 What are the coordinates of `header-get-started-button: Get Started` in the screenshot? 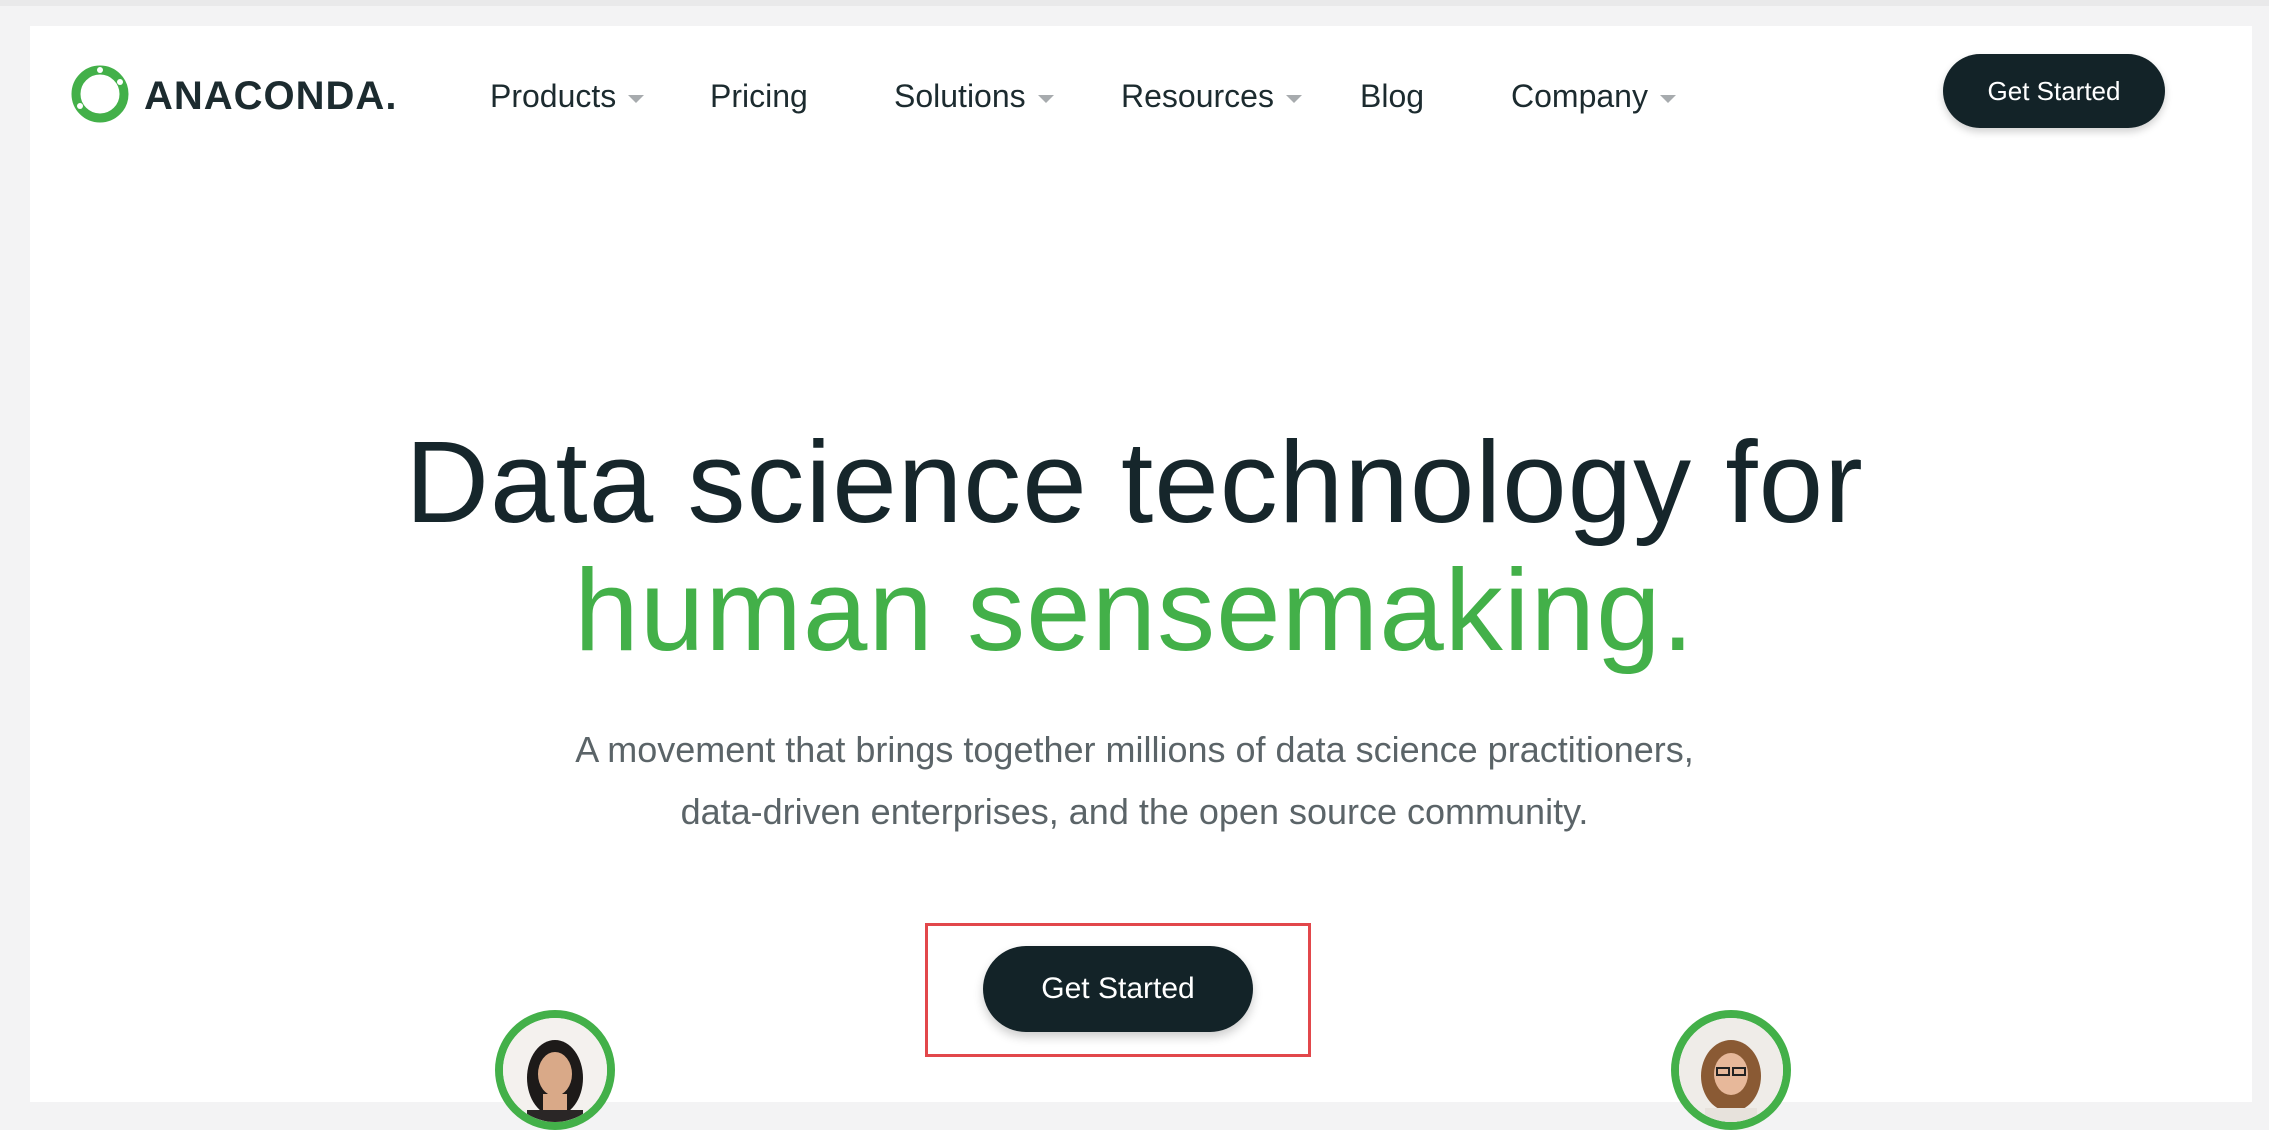 It's located at (2054, 91).